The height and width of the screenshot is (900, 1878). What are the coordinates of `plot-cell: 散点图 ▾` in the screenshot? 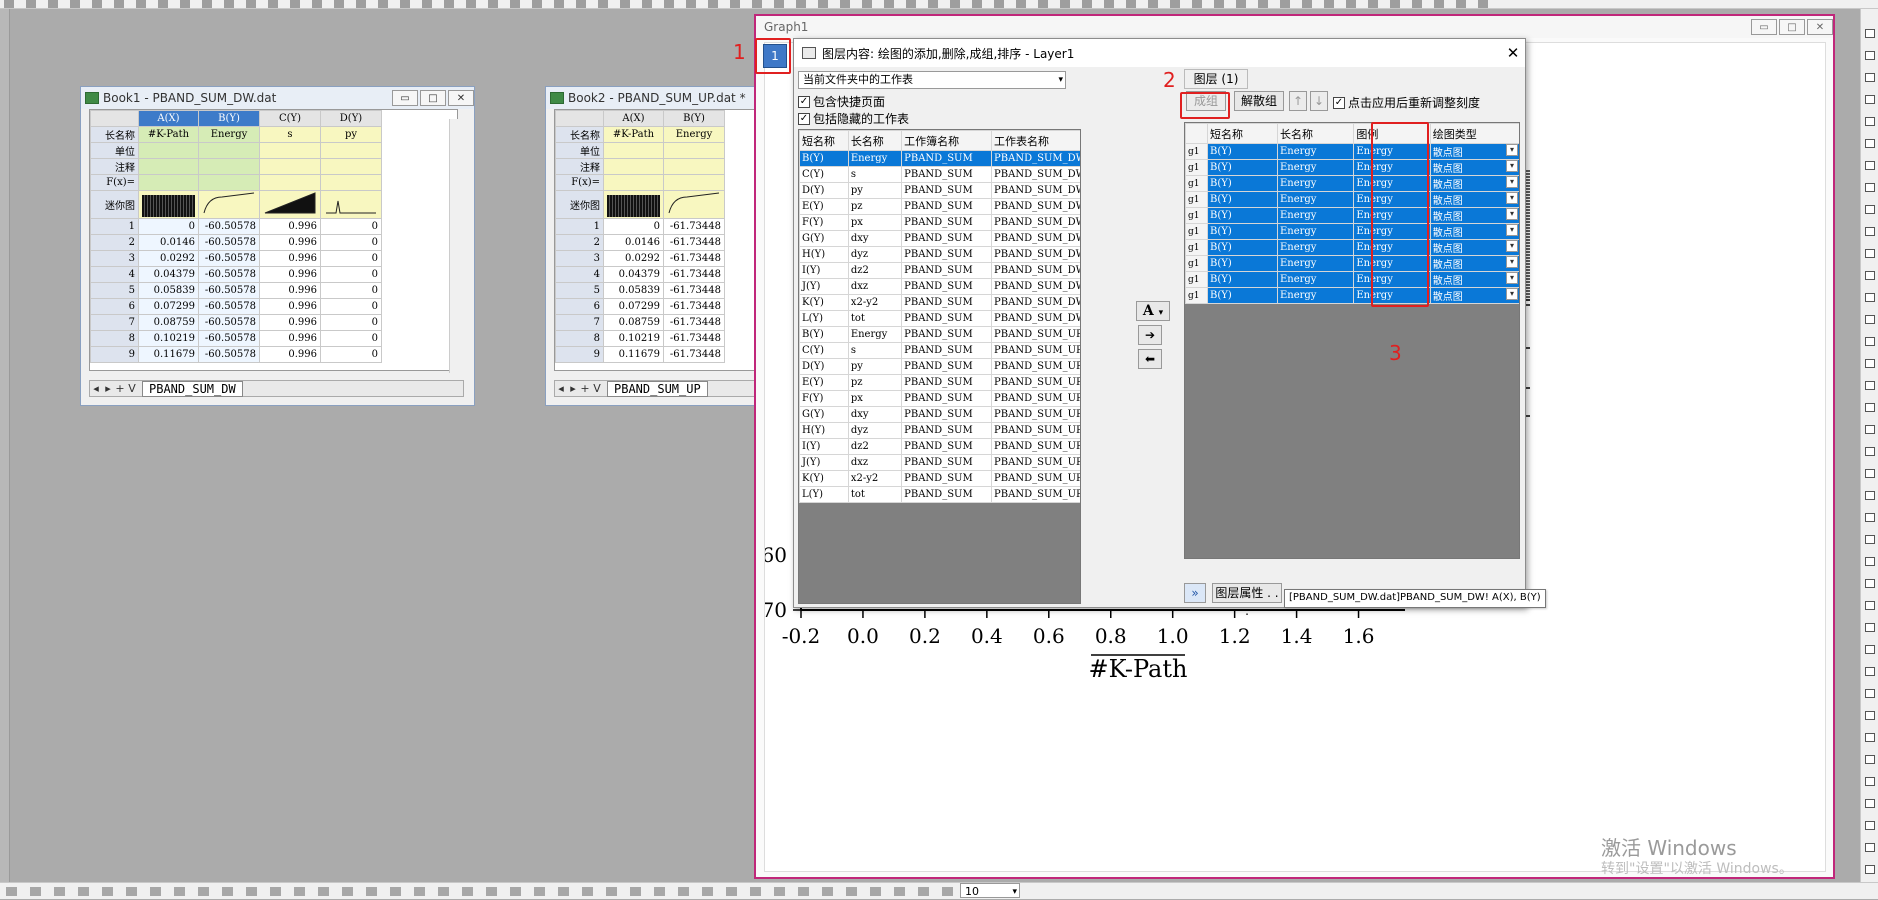 It's located at (1474, 263).